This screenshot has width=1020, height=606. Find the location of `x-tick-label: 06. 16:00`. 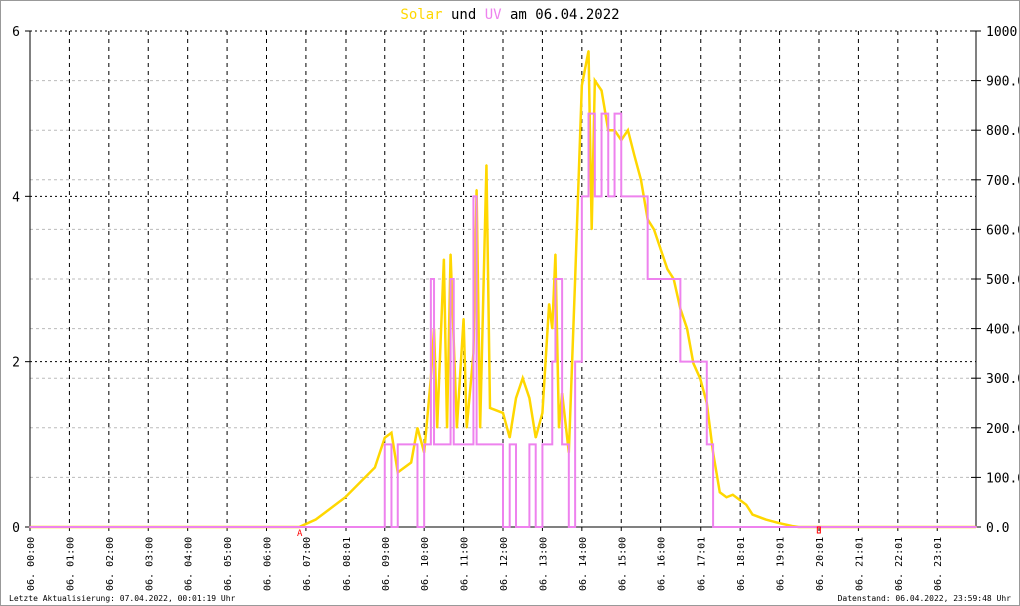

x-tick-label: 06. 16:00 is located at coordinates (662, 564).